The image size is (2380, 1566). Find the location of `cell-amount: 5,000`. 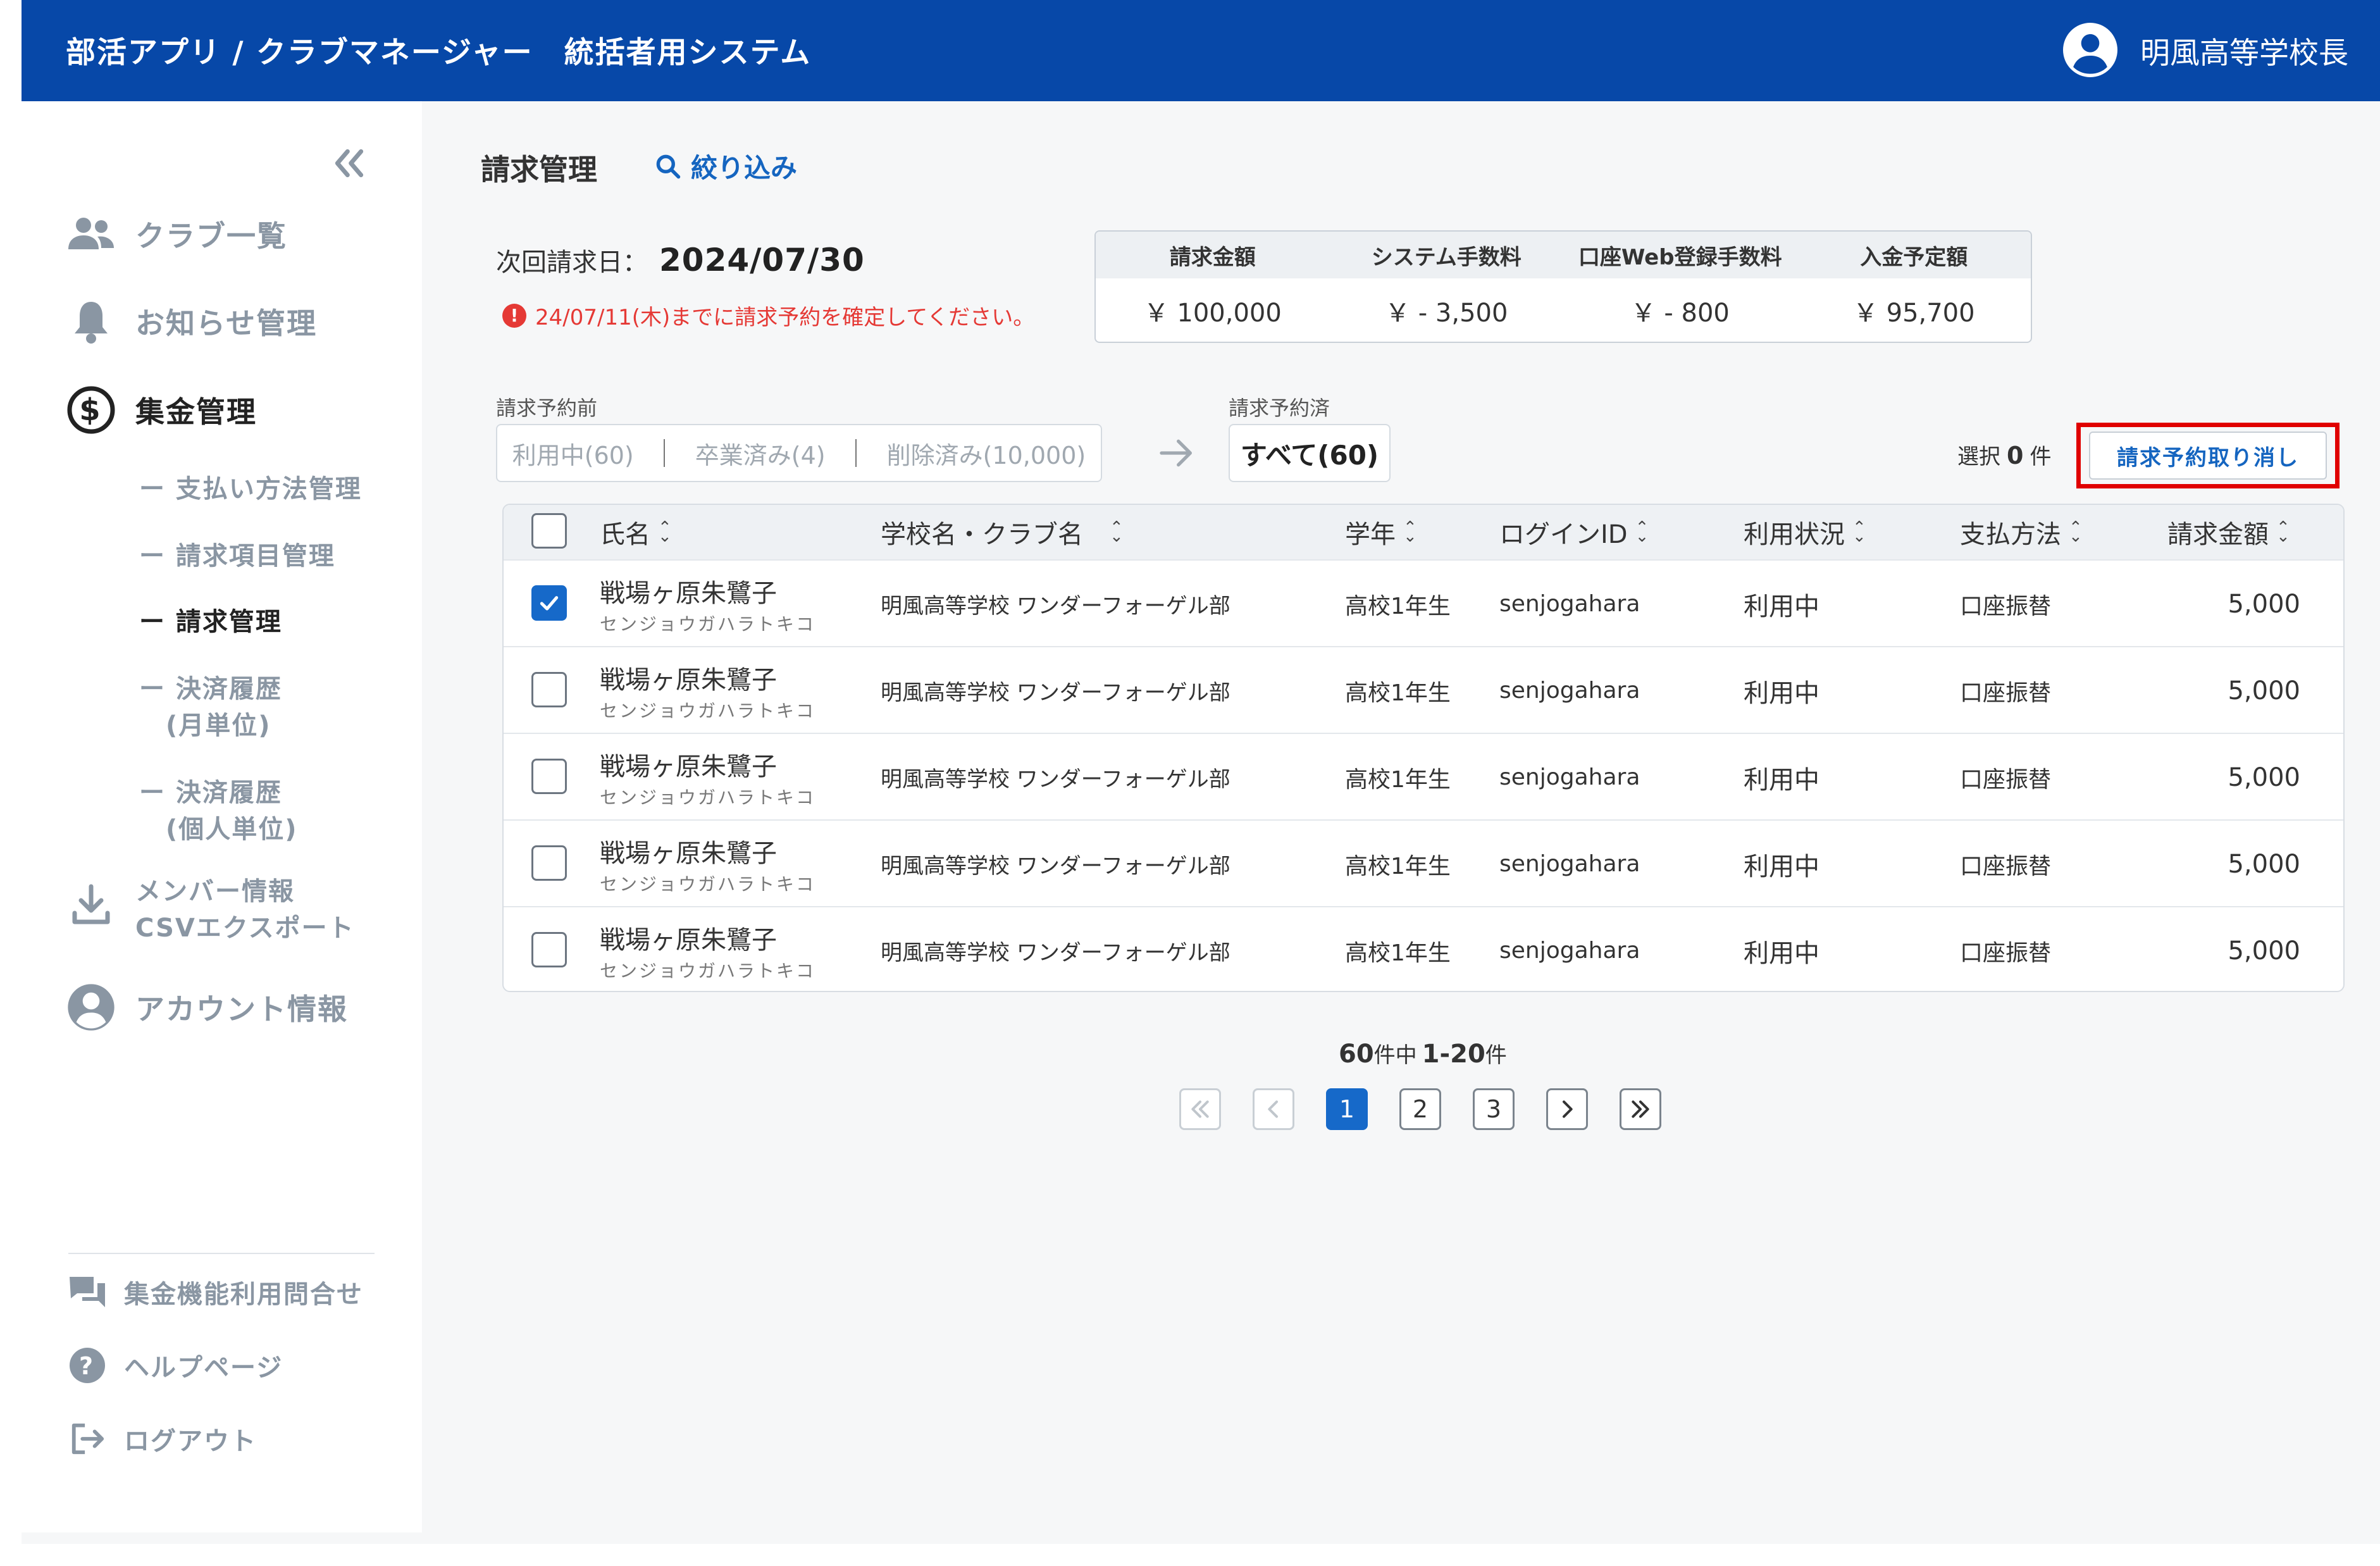

cell-amount: 5,000 is located at coordinates (2264, 604).